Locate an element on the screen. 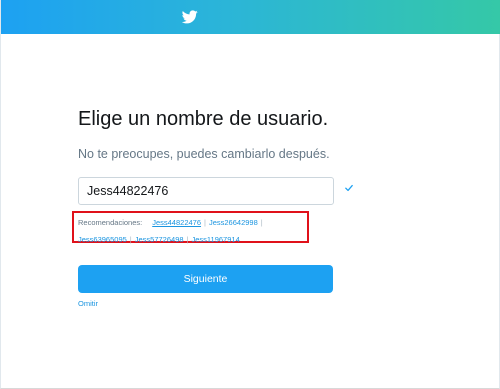  next-button: Siguiente is located at coordinates (205, 279).